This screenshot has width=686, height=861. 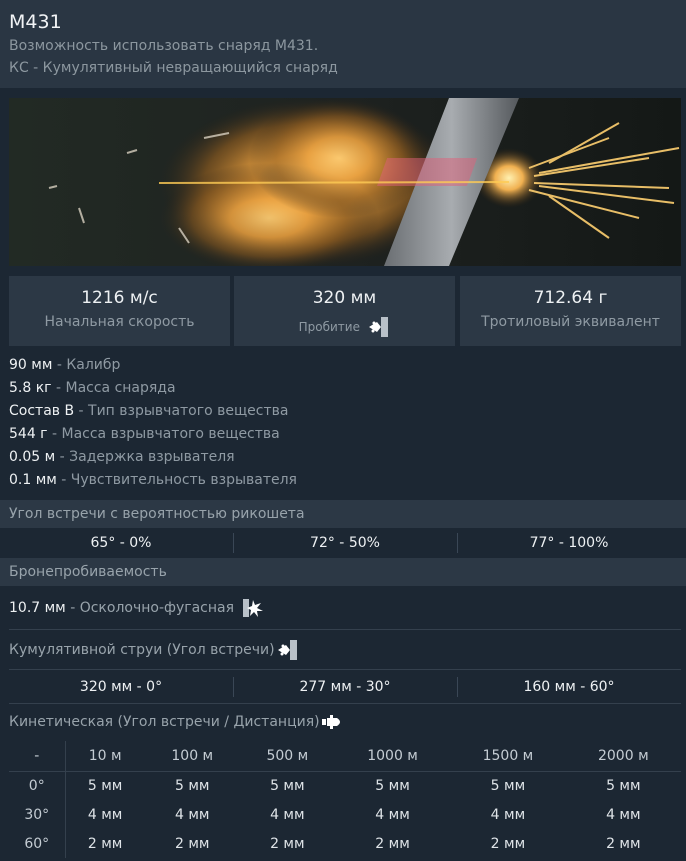 I want to click on shell-type: КС - Кумулятивный невращающийся снаряд, so click(x=173, y=68).